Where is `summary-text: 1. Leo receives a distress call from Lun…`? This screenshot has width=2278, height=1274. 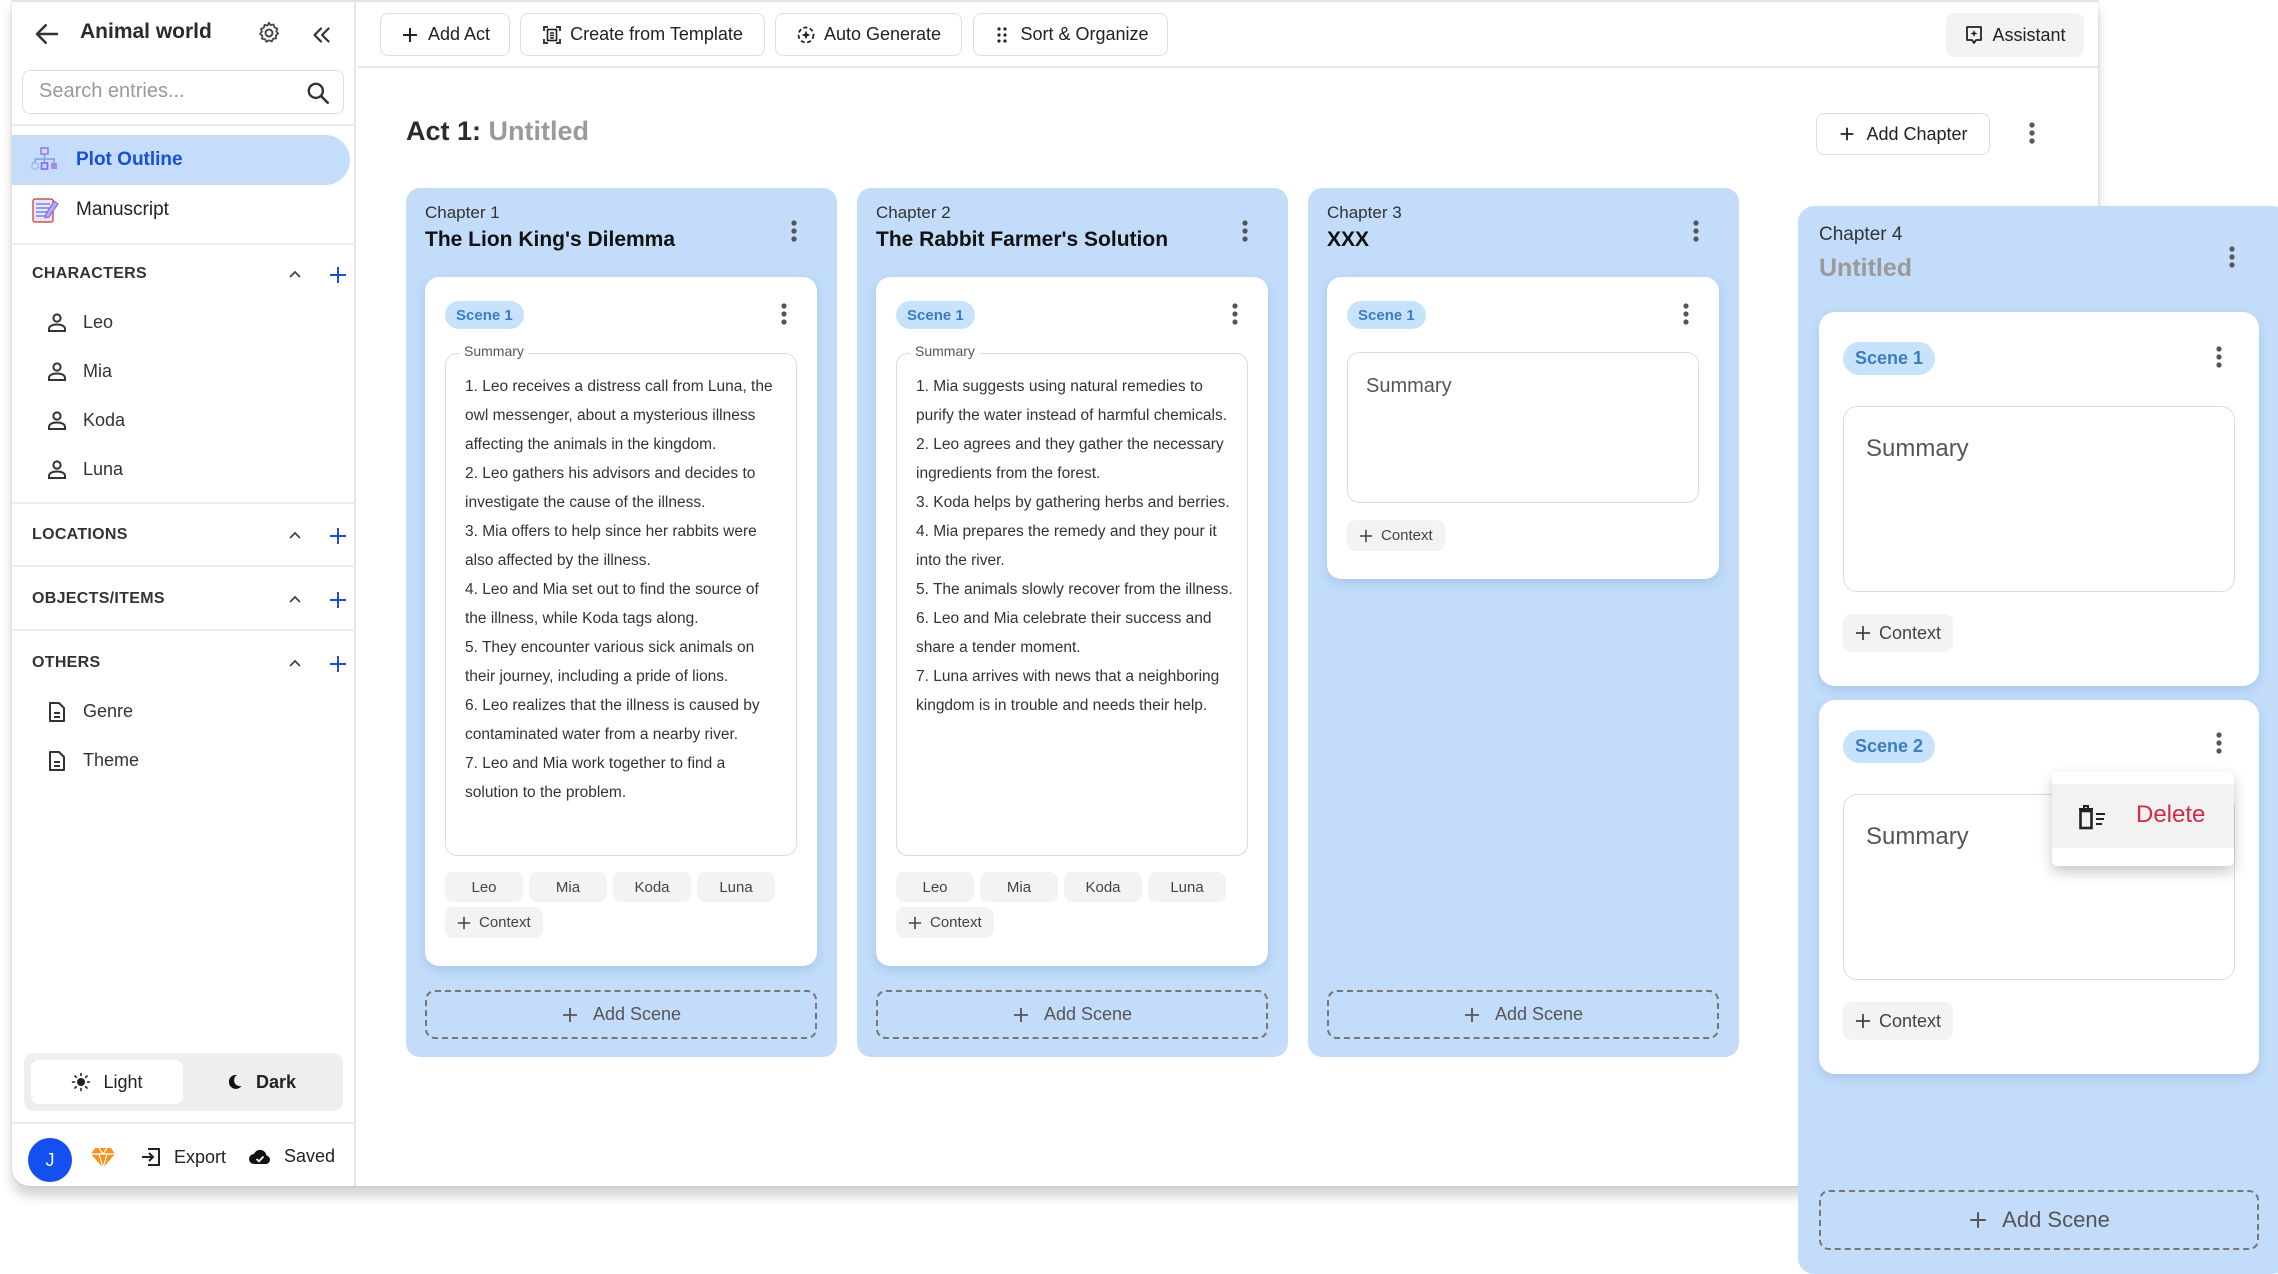
summary-text: 1. Leo receives a distress call from Lun… is located at coordinates (623, 589).